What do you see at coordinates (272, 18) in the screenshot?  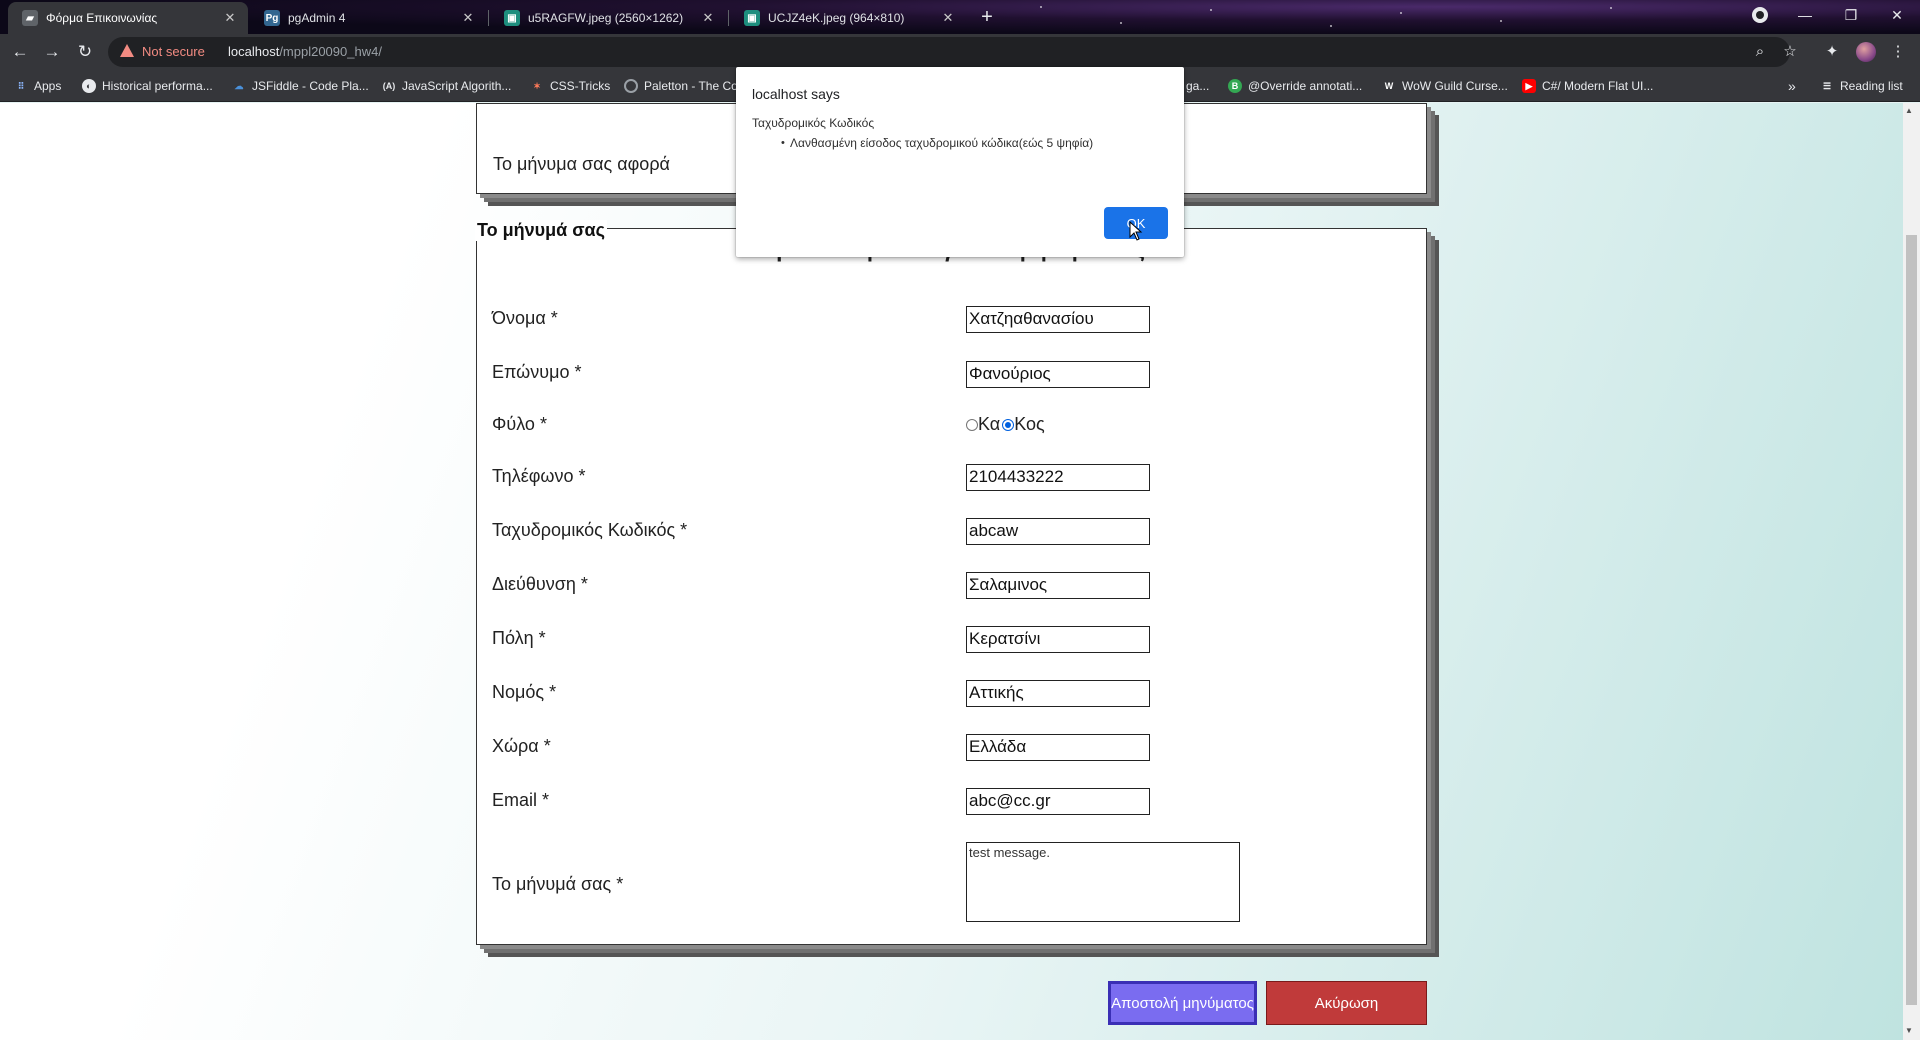 I see `pgadmin-icon: Pg` at bounding box center [272, 18].